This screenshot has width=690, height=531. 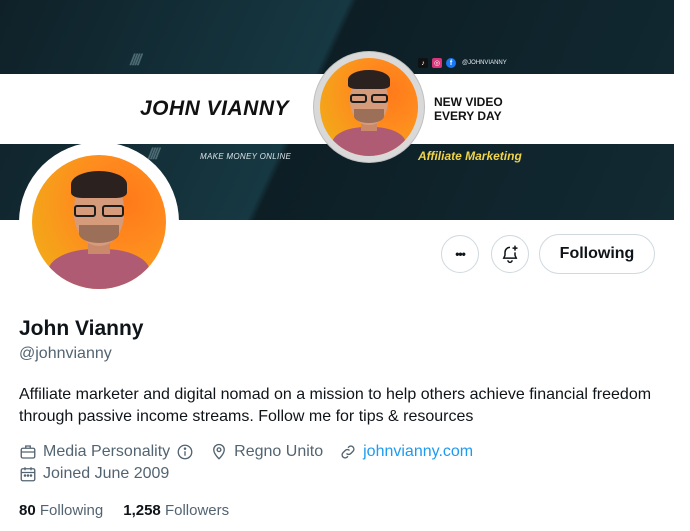 What do you see at coordinates (451, 63) in the screenshot?
I see `facebook-icon: f` at bounding box center [451, 63].